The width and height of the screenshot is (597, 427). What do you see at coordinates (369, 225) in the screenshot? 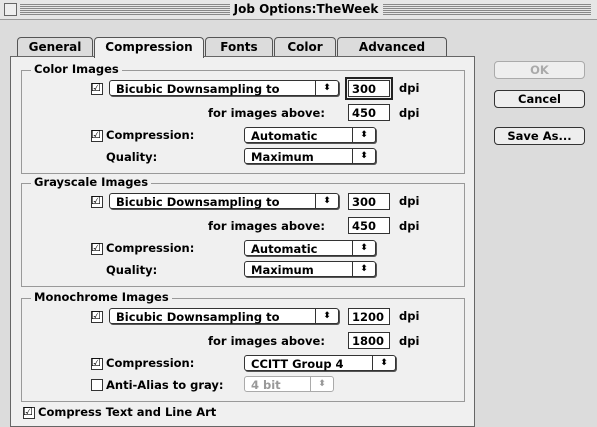
I see `gray-above-input: 450` at bounding box center [369, 225].